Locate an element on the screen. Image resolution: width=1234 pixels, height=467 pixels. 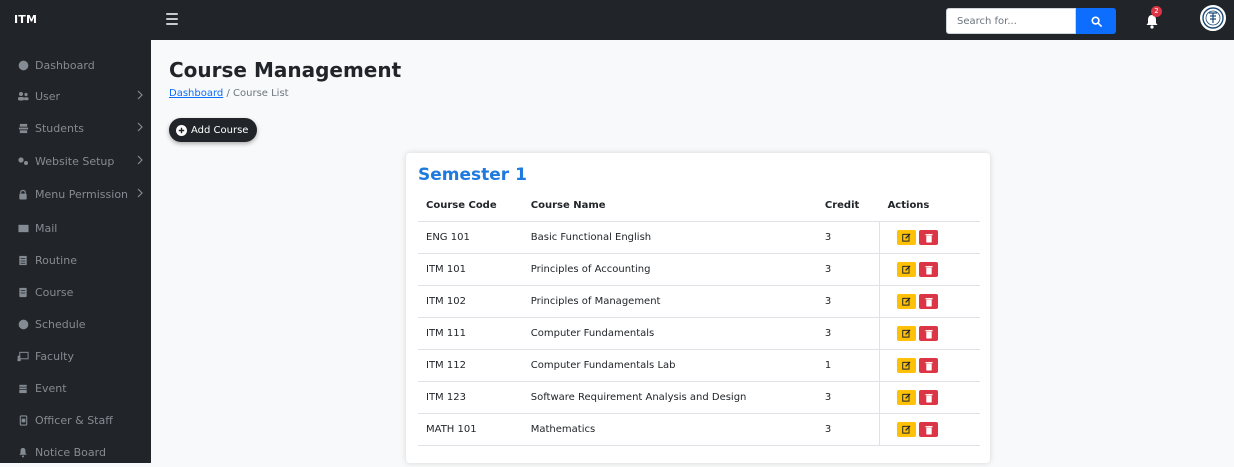
students-icon is located at coordinates (23, 128).